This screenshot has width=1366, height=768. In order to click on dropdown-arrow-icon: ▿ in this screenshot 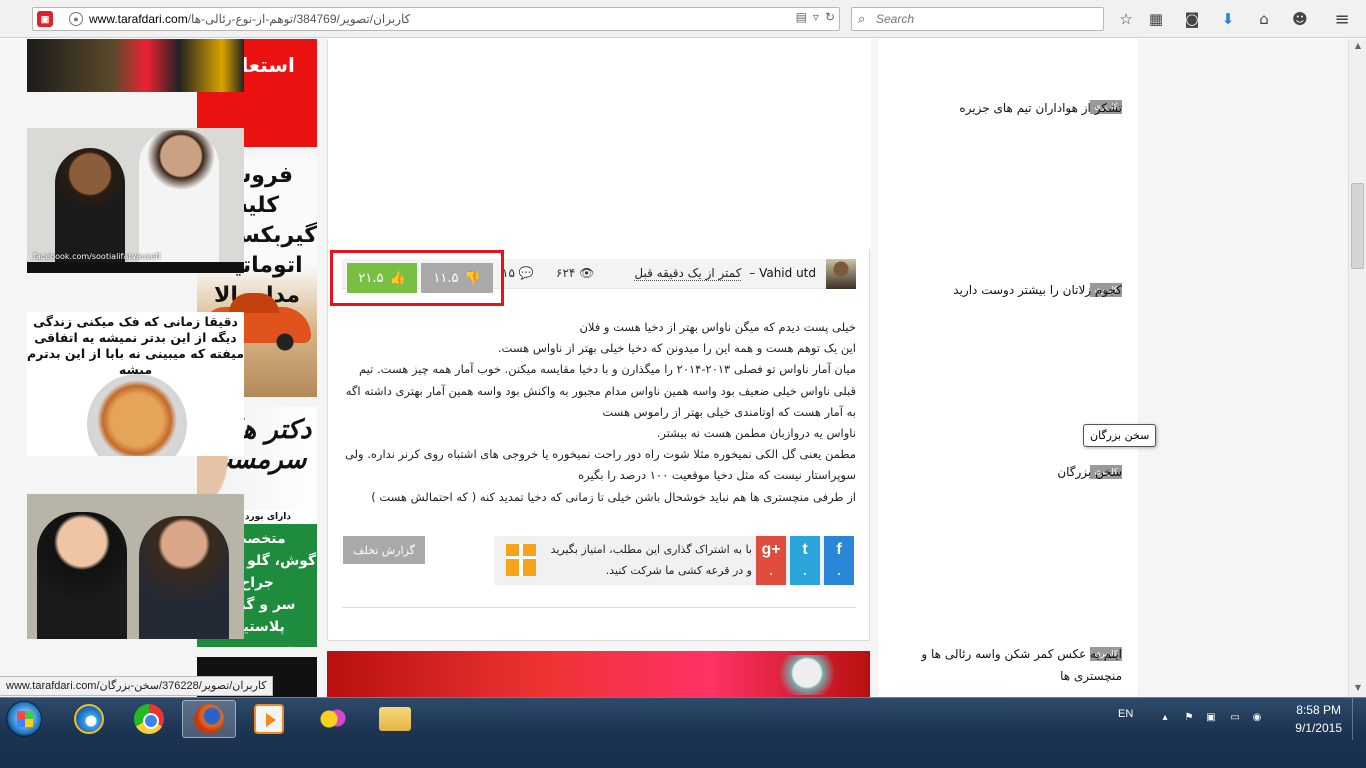, I will do `click(816, 17)`.